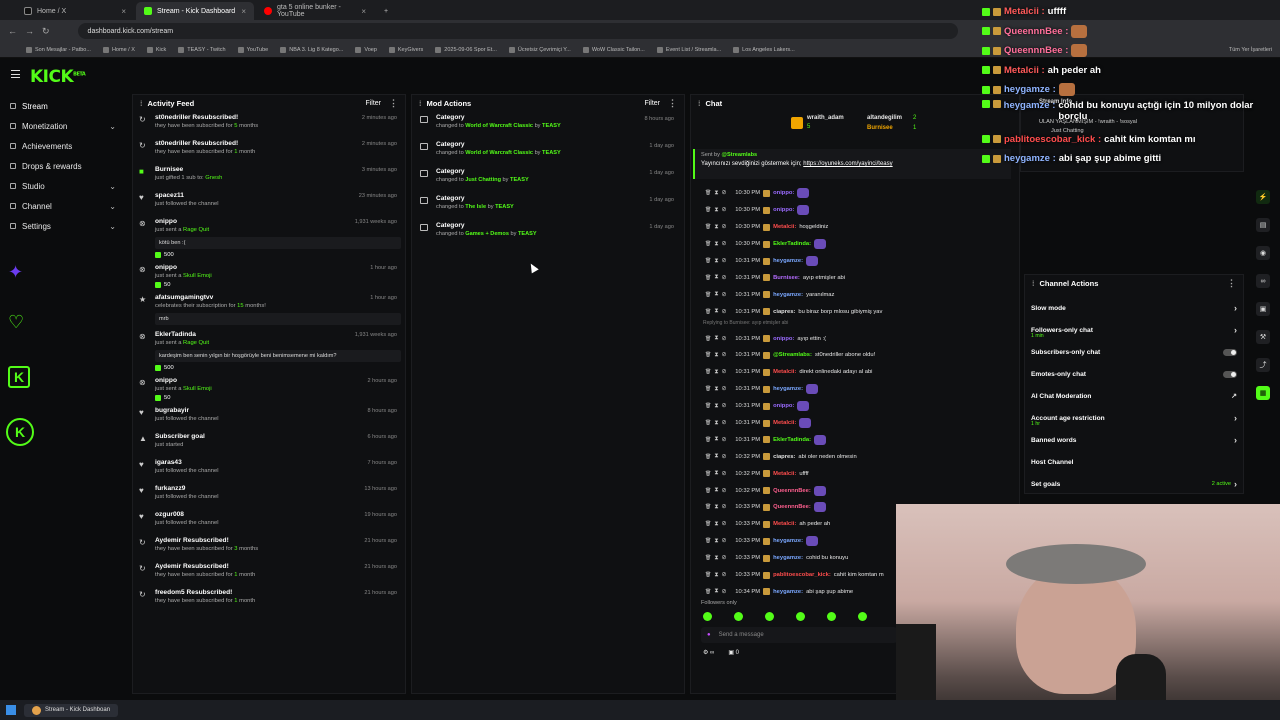 The width and height of the screenshot is (1280, 720). What do you see at coordinates (855, 244) in the screenshot?
I see `chat-message: 🗑 ⧗ ⊘ 10:30 PM EklerTadinda:` at bounding box center [855, 244].